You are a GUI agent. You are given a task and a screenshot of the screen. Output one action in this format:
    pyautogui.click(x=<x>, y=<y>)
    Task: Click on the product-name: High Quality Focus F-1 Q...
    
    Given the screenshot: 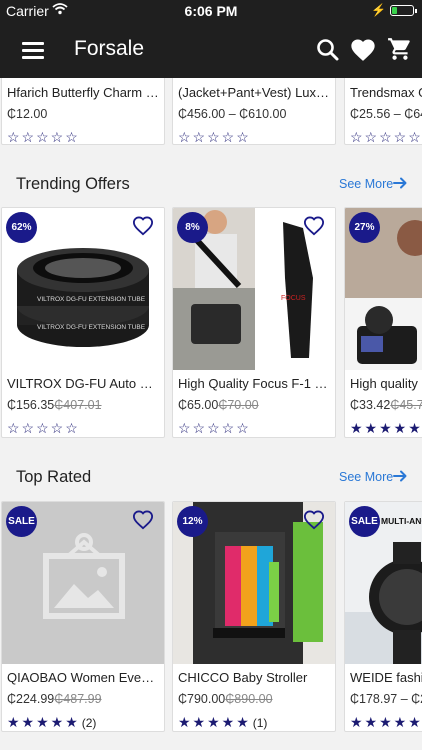 What is the action you would take?
    pyautogui.click(x=254, y=383)
    